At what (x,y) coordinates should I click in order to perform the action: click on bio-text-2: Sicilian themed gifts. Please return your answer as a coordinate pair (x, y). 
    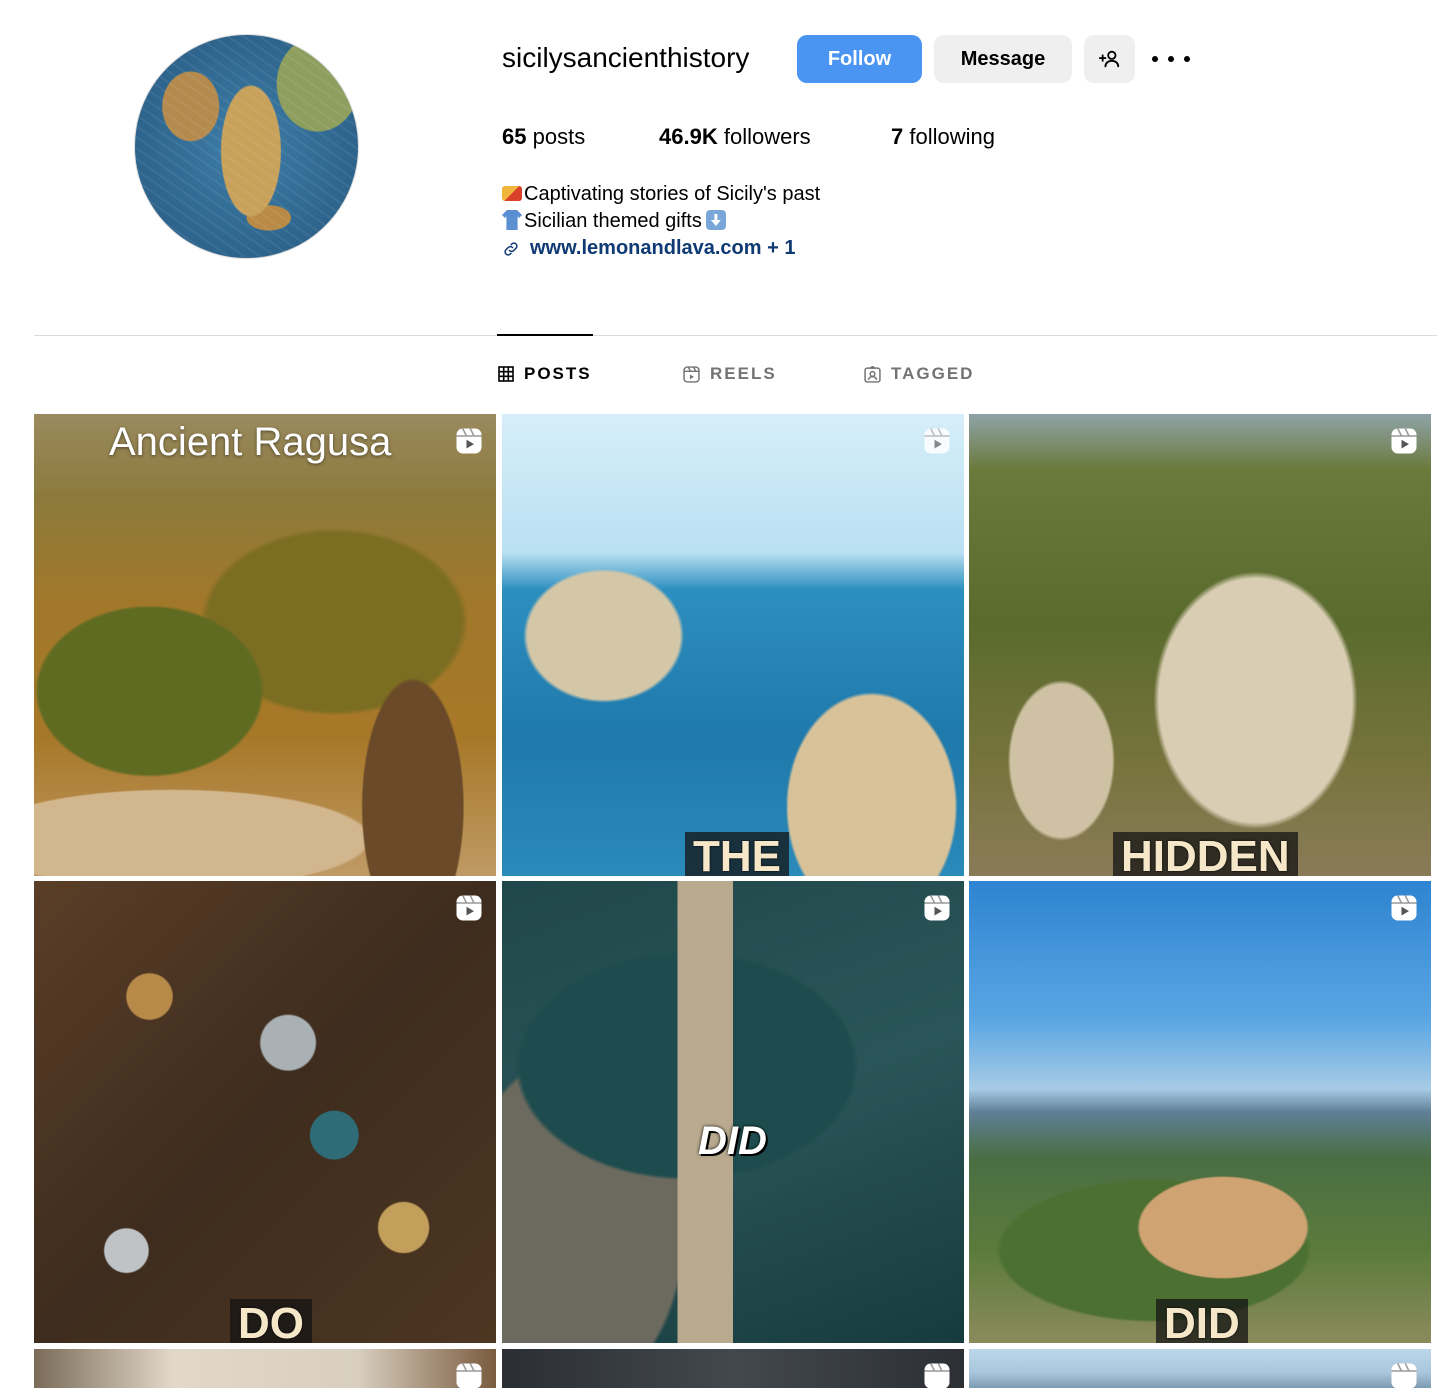
    Looking at the image, I should click on (613, 221).